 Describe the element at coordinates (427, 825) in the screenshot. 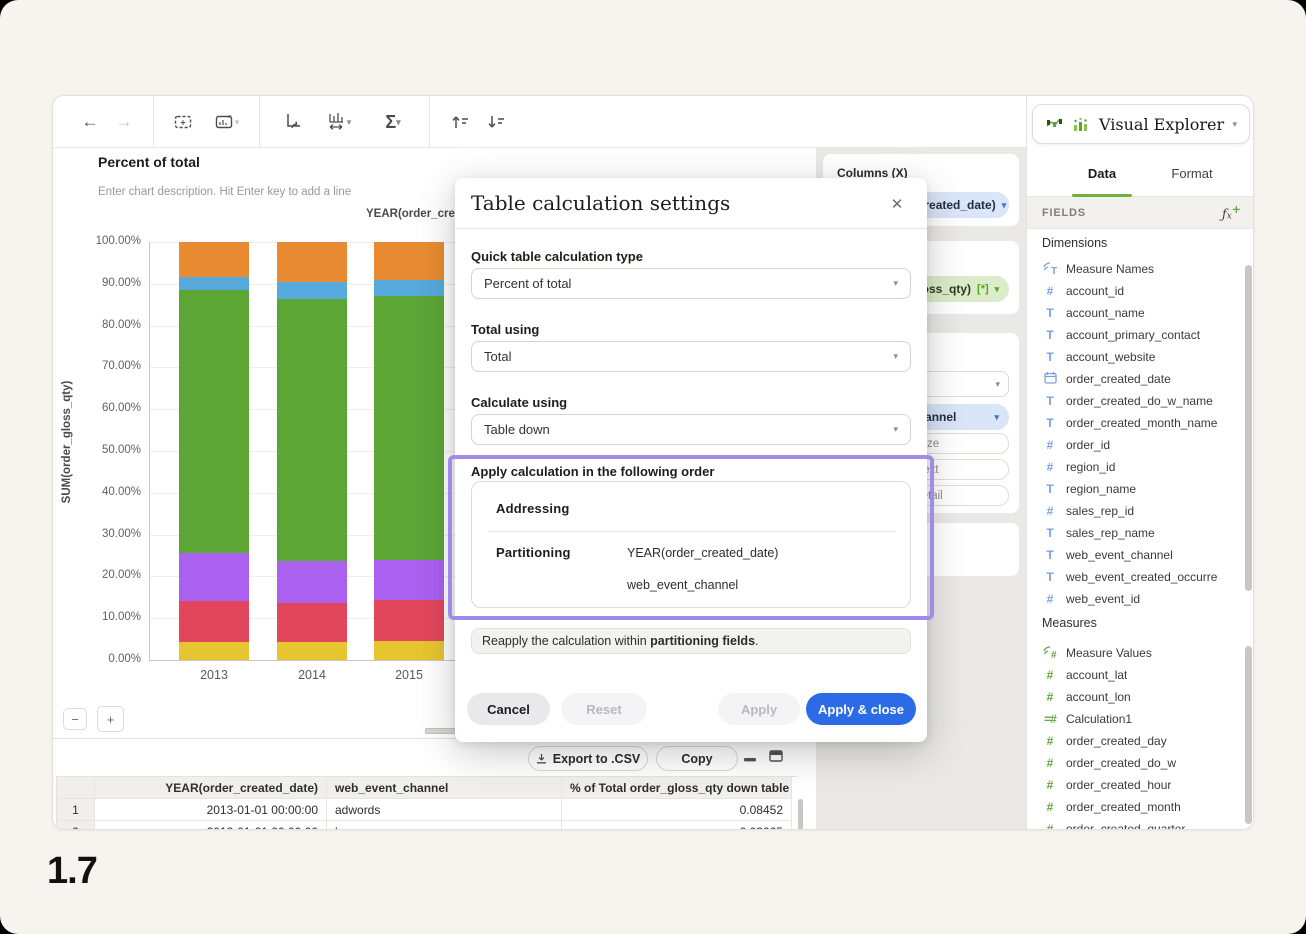

I see `table-row: 22013-01-01 00:00:00banner0.03065` at that location.